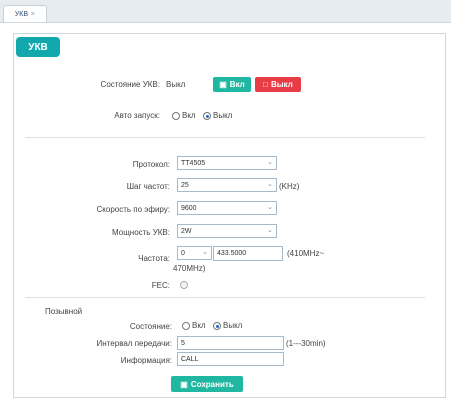 This screenshot has height=406, width=451. I want to click on tab-label: УКВ, so click(21, 14).